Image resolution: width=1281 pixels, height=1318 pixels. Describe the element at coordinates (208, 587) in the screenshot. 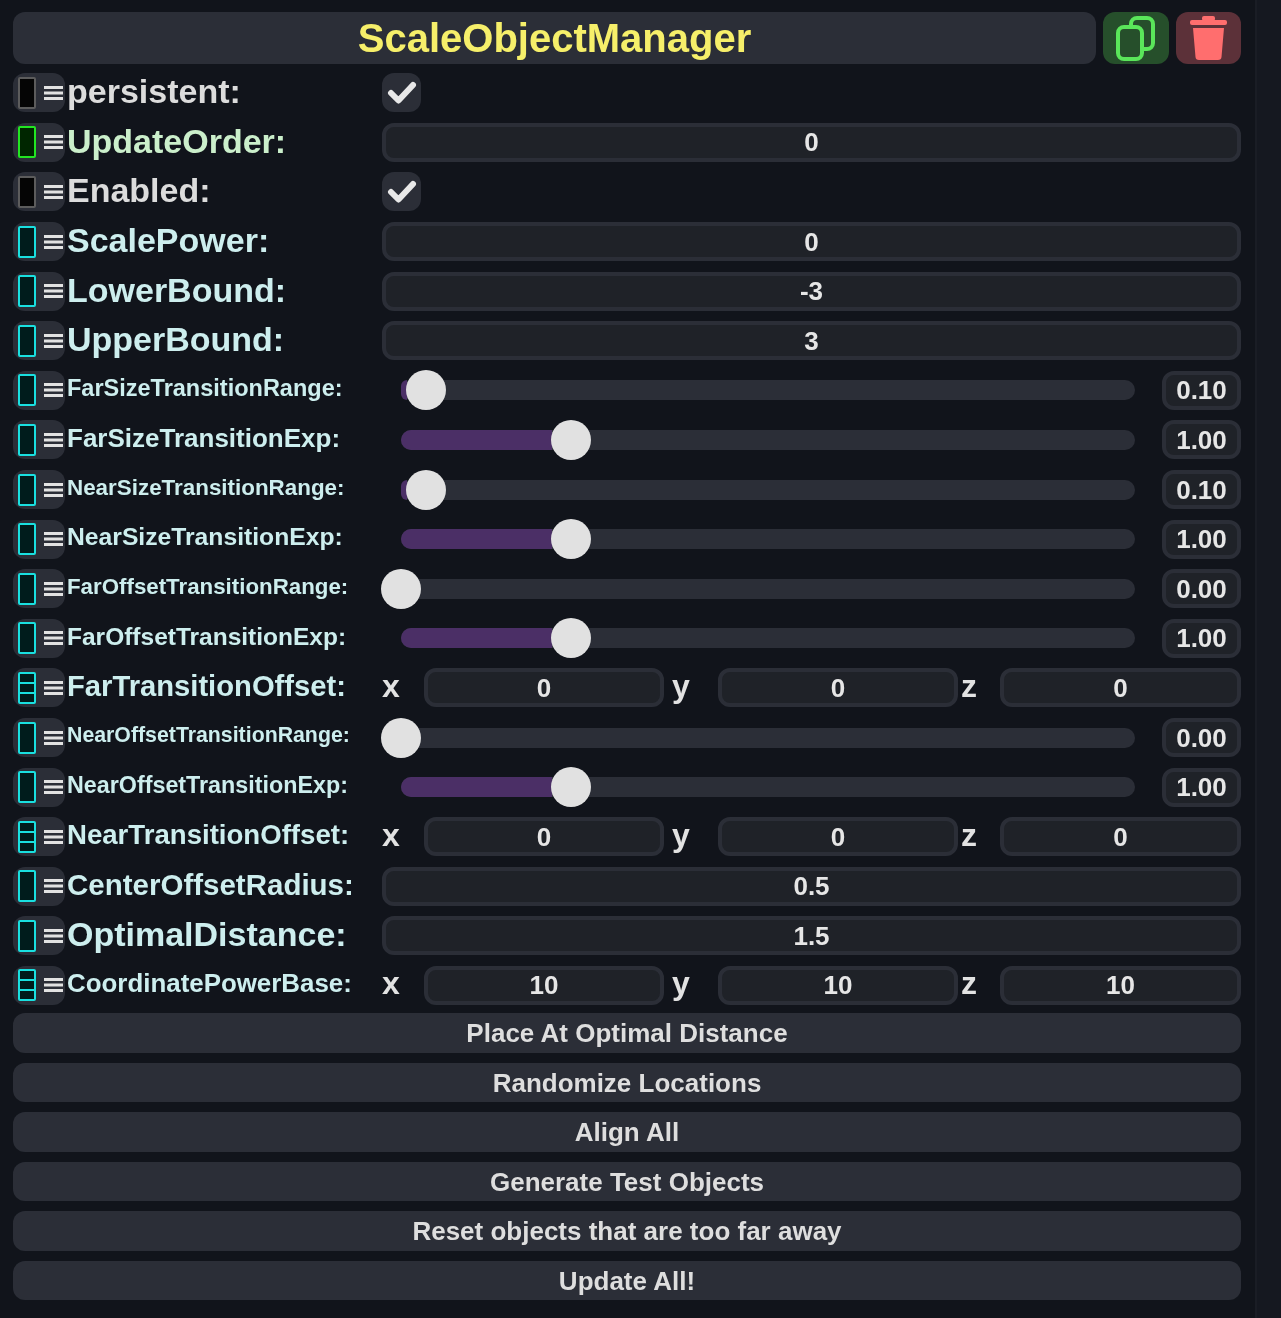

I see `field-label: FarOffsetTransitionRange:` at that location.